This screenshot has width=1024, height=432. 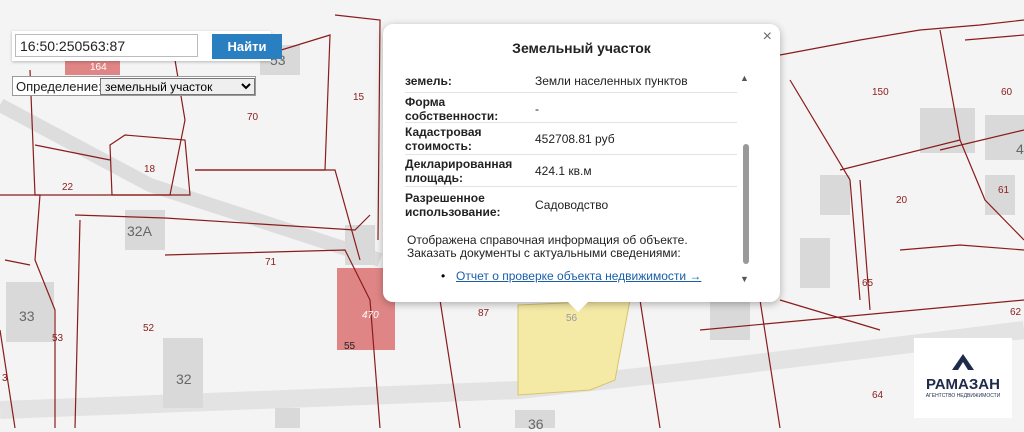 I want to click on scroll-up-icon: ▲, so click(x=744, y=78).